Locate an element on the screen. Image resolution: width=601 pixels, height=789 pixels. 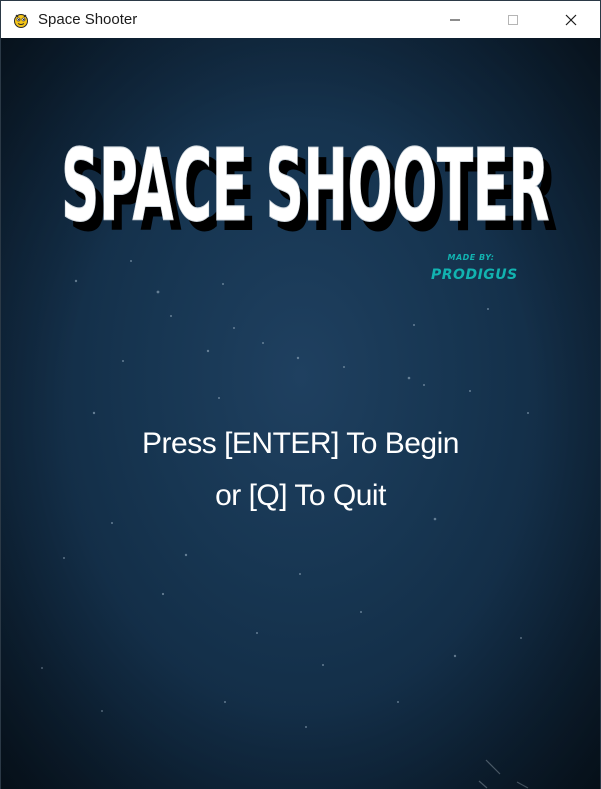
window-controls is located at coordinates (513, 19).